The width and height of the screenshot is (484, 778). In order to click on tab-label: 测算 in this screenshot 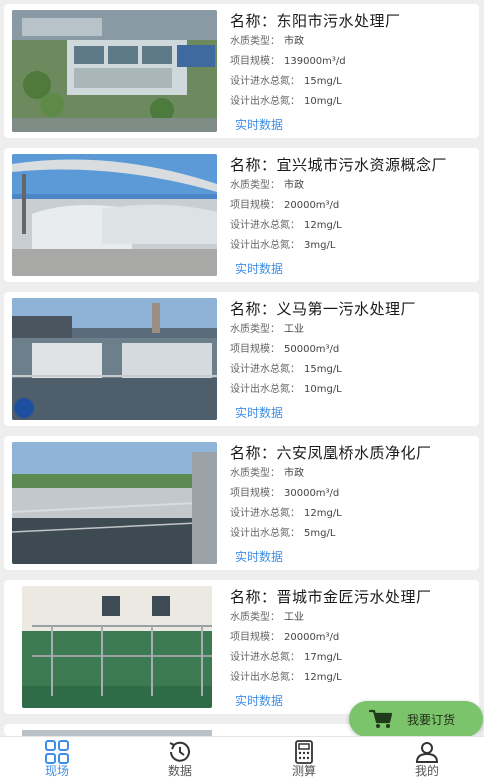, I will do `click(303, 771)`.